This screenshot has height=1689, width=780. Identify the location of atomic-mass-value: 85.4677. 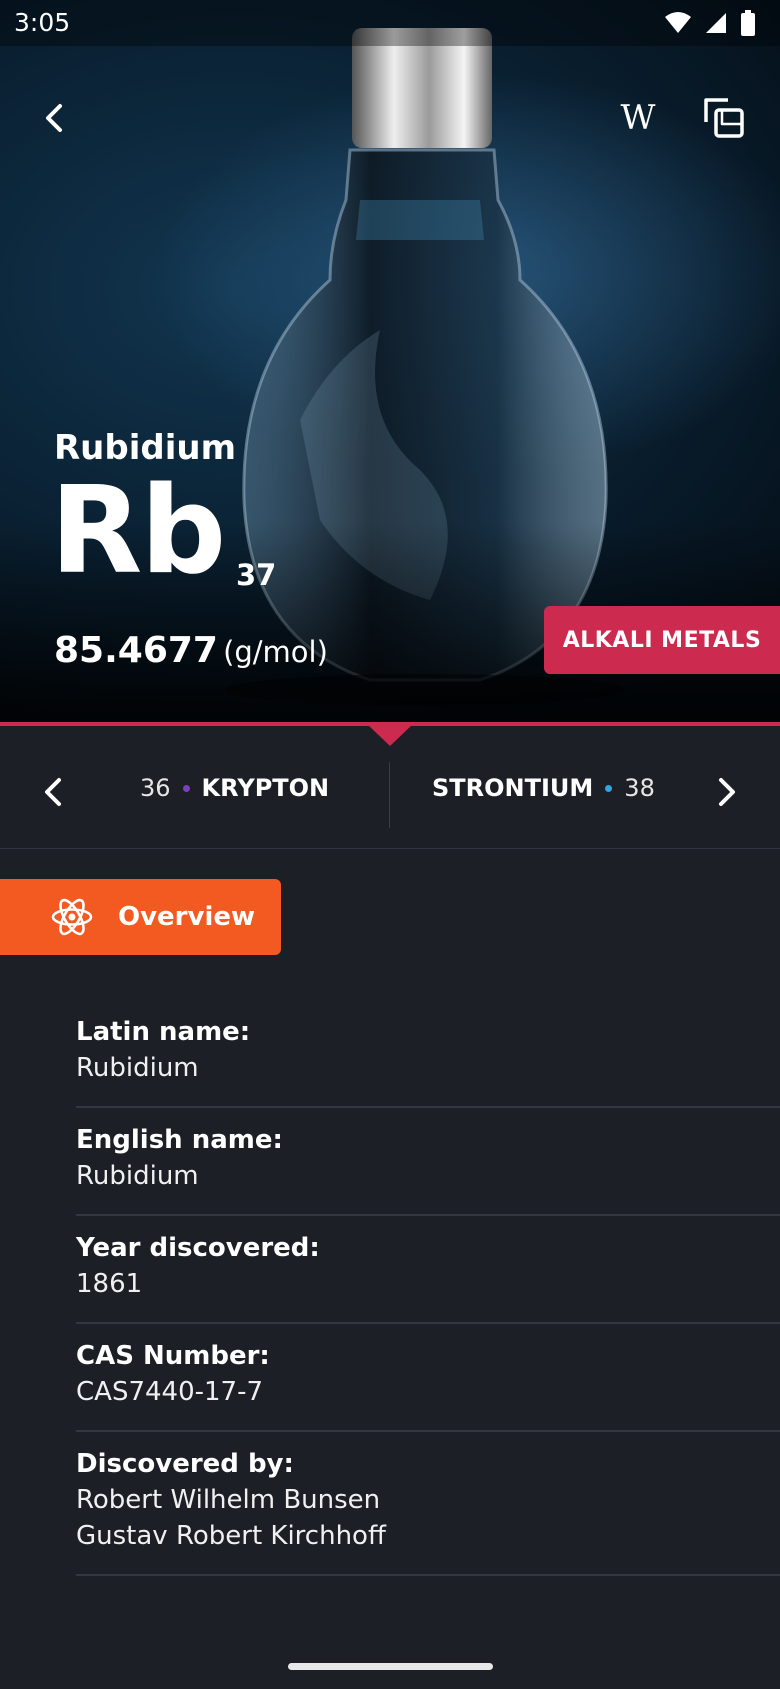
(136, 650).